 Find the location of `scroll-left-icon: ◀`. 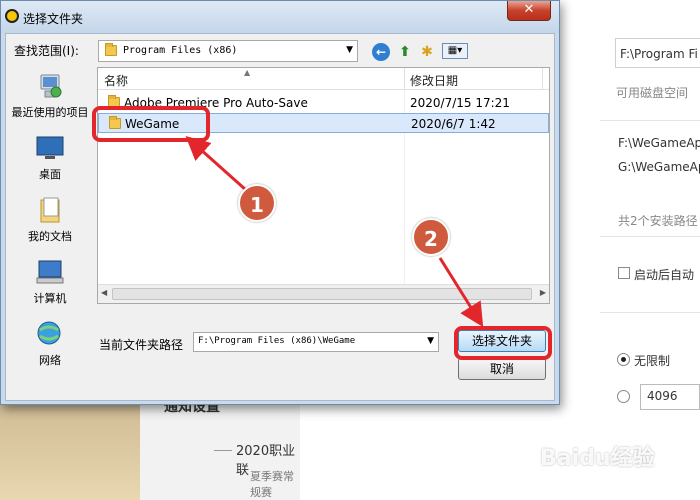

scroll-left-icon: ◀ is located at coordinates (104, 292).